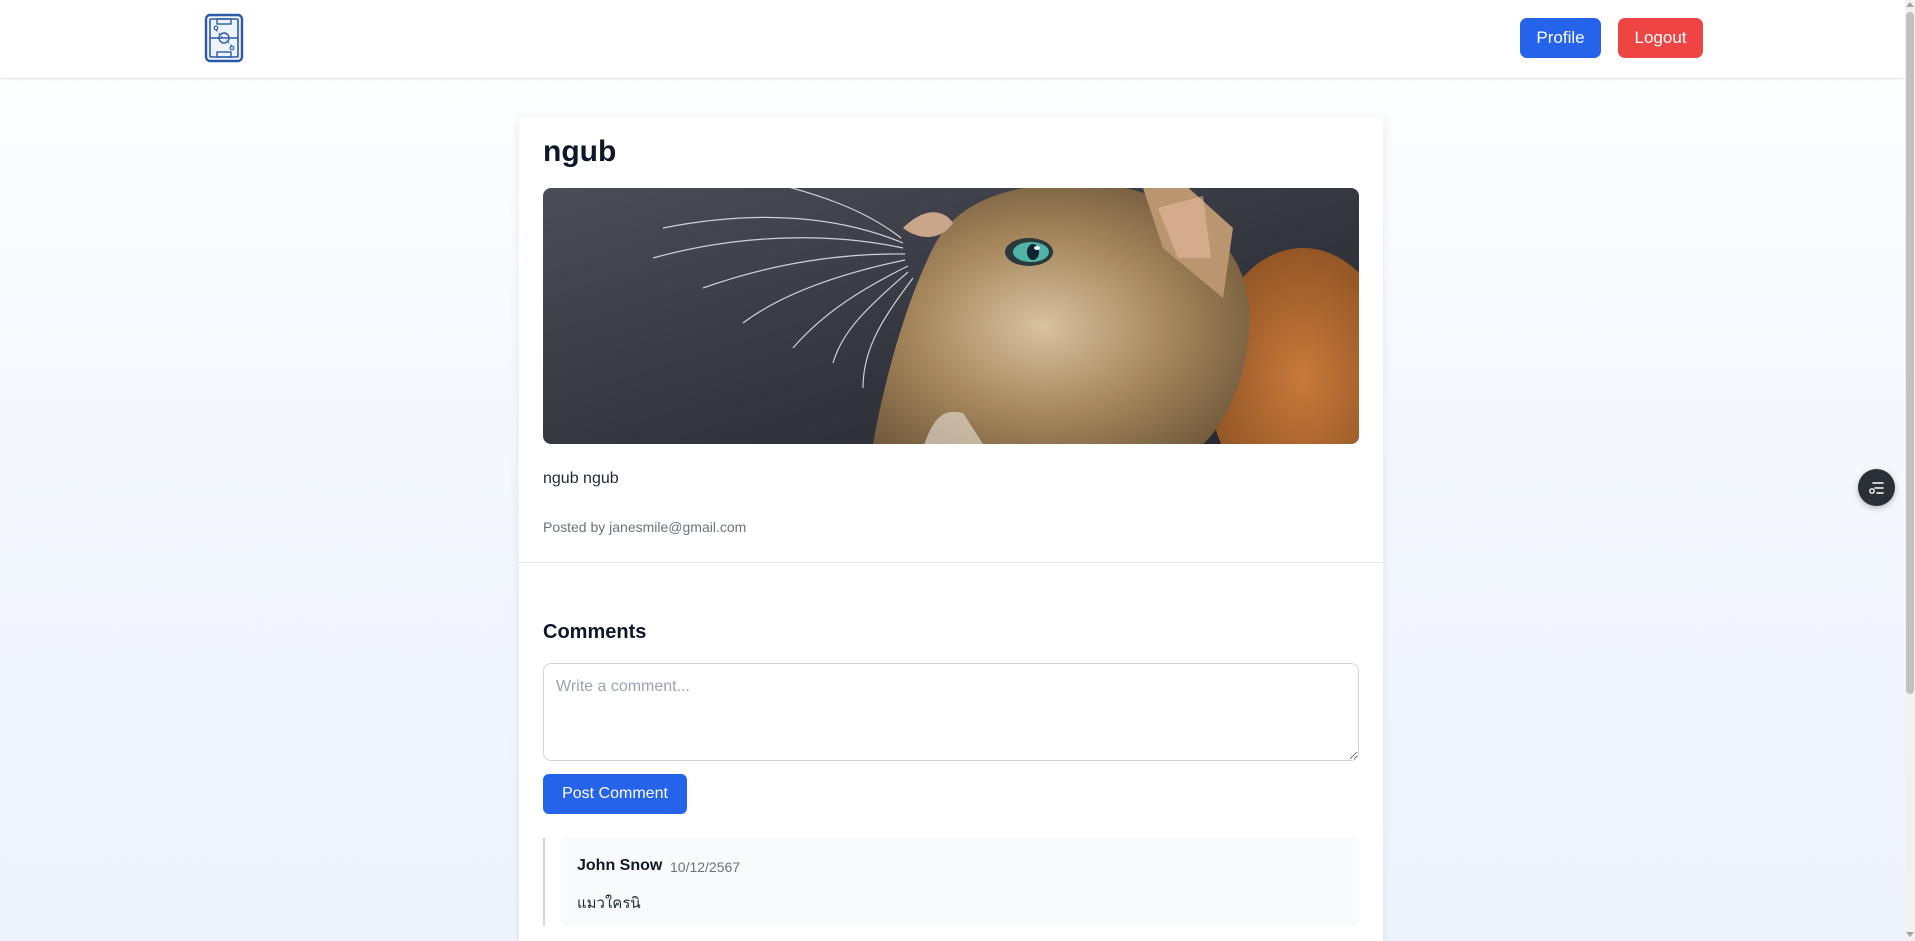 The image size is (1915, 941). Describe the element at coordinates (580, 151) in the screenshot. I see `post-title: ngub` at that location.